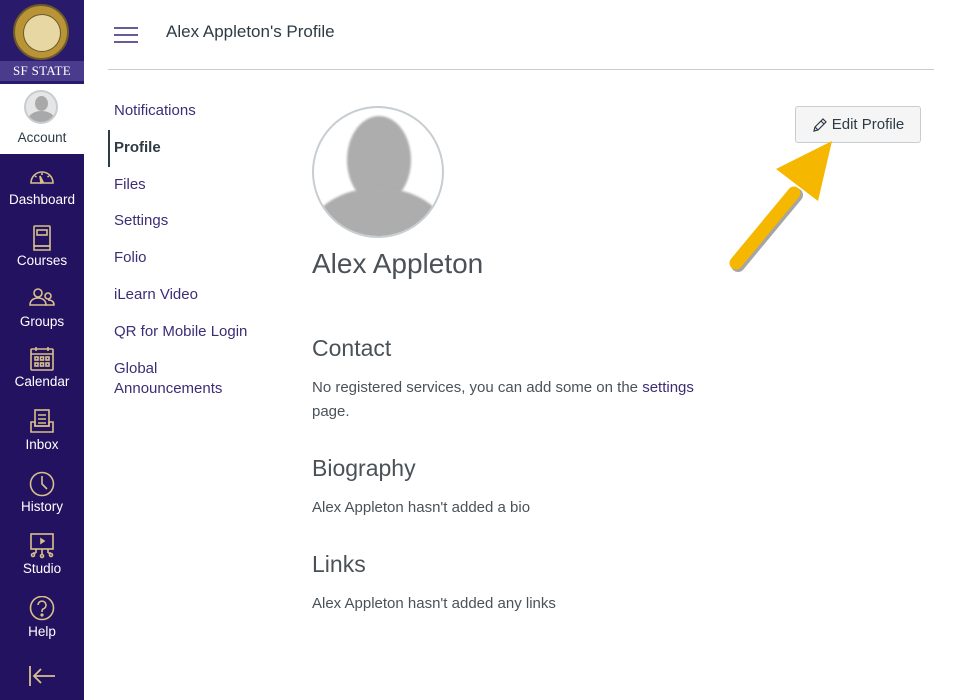 This screenshot has height=700, width=958. I want to click on nav-item-calendar: Calendar, so click(42, 376).